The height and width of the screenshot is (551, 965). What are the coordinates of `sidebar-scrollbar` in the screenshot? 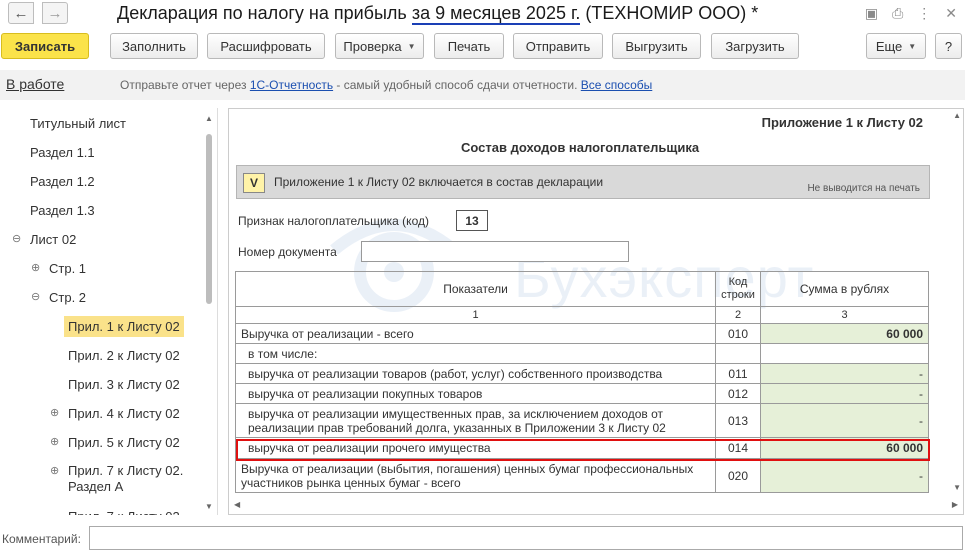 It's located at (209, 219).